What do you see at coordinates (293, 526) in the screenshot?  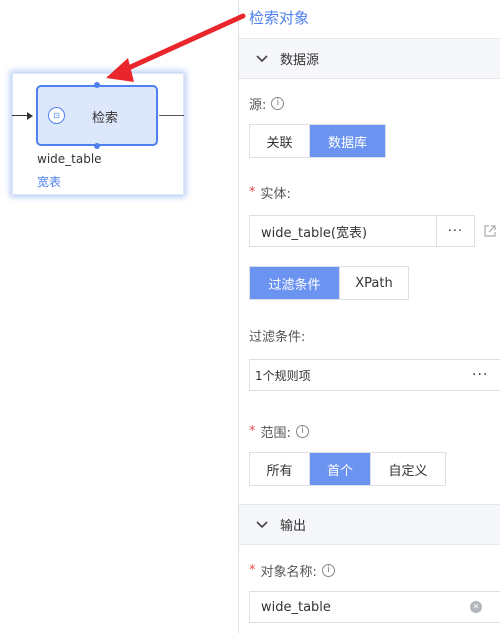 I see `output-section-label: 输出` at bounding box center [293, 526].